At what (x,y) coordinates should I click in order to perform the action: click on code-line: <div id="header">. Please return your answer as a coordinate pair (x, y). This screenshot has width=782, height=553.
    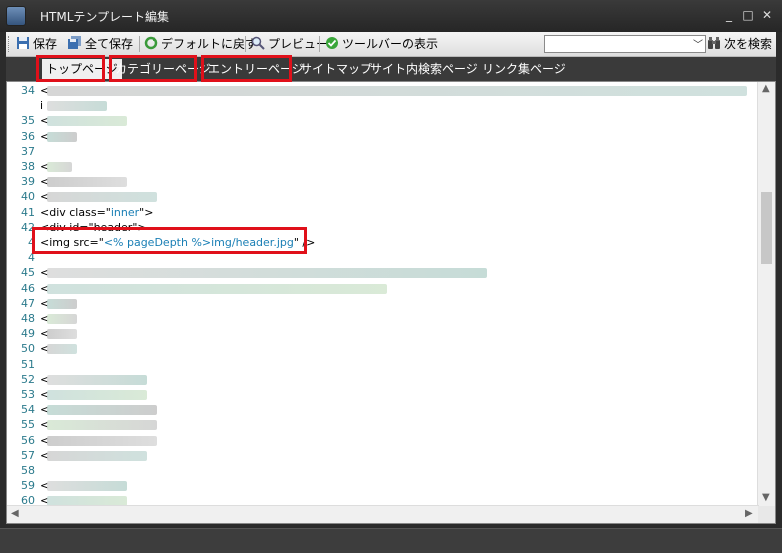
    Looking at the image, I should click on (93, 227).